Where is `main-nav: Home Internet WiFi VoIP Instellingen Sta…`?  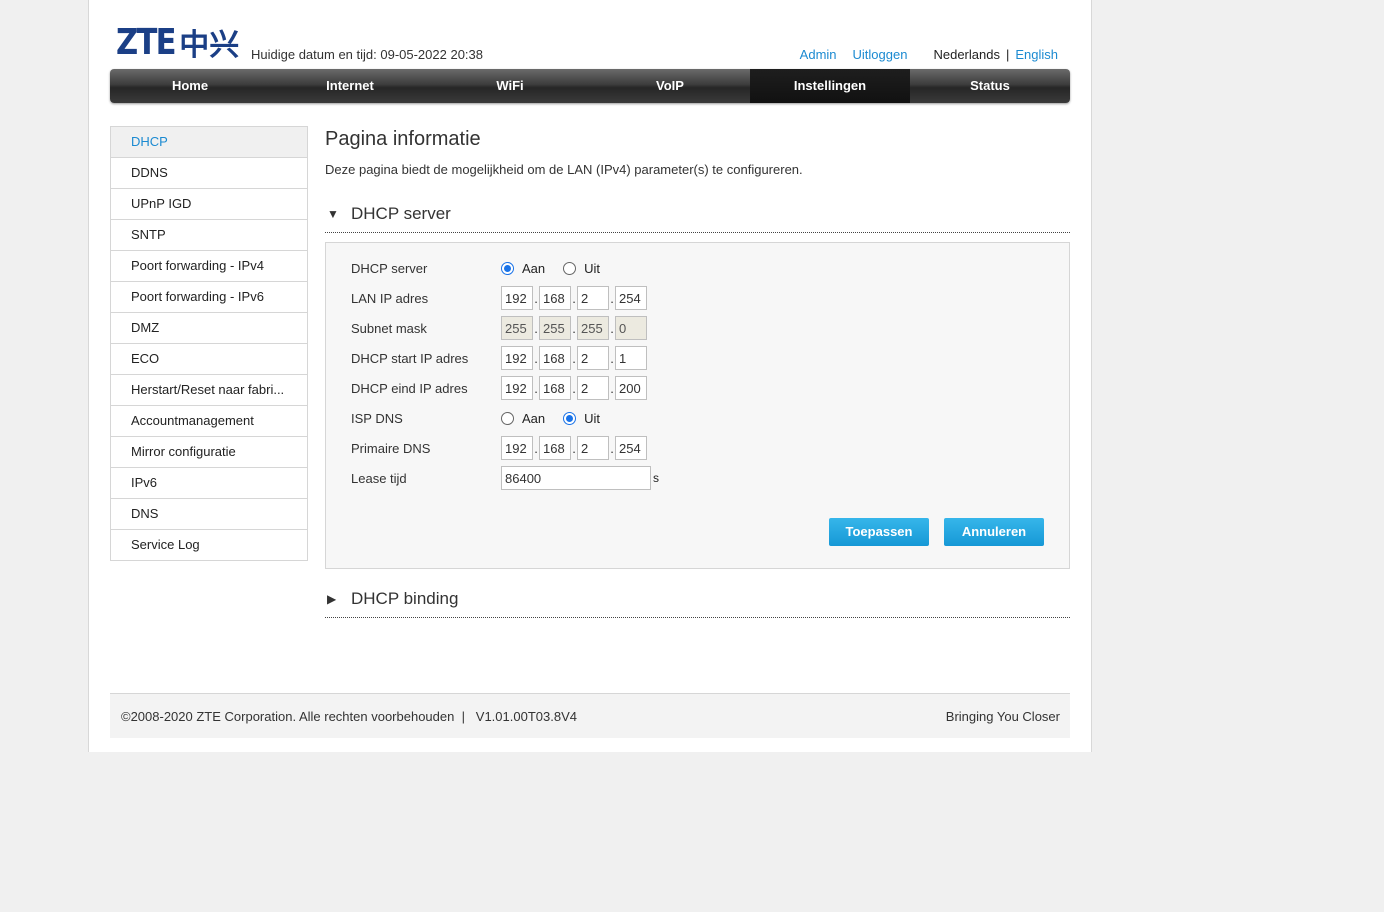 main-nav: Home Internet WiFi VoIP Instellingen Sta… is located at coordinates (590, 86).